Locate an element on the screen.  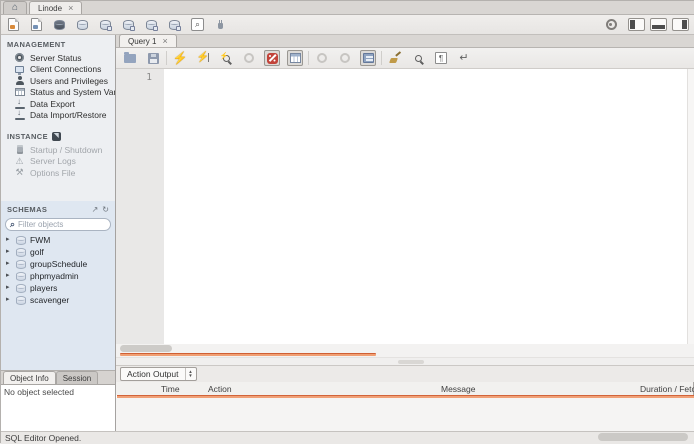
main-toolbar: ⌕ is located at coordinates (347, 25).